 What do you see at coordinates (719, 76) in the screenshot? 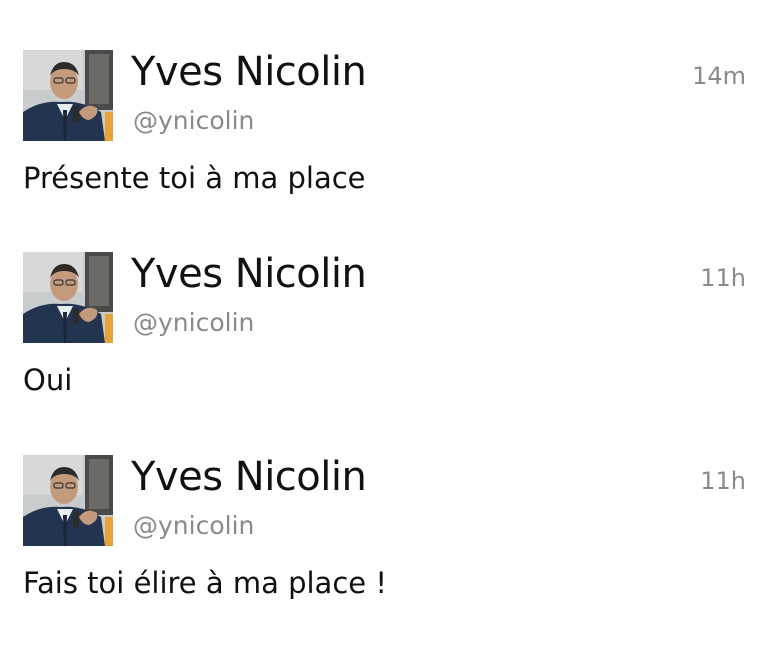
I see `timestamp: 14m` at bounding box center [719, 76].